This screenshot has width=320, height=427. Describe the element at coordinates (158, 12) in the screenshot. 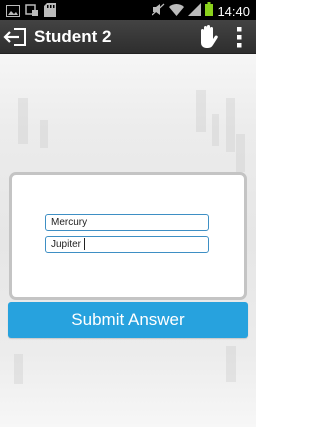

I see `mute-icon` at that location.